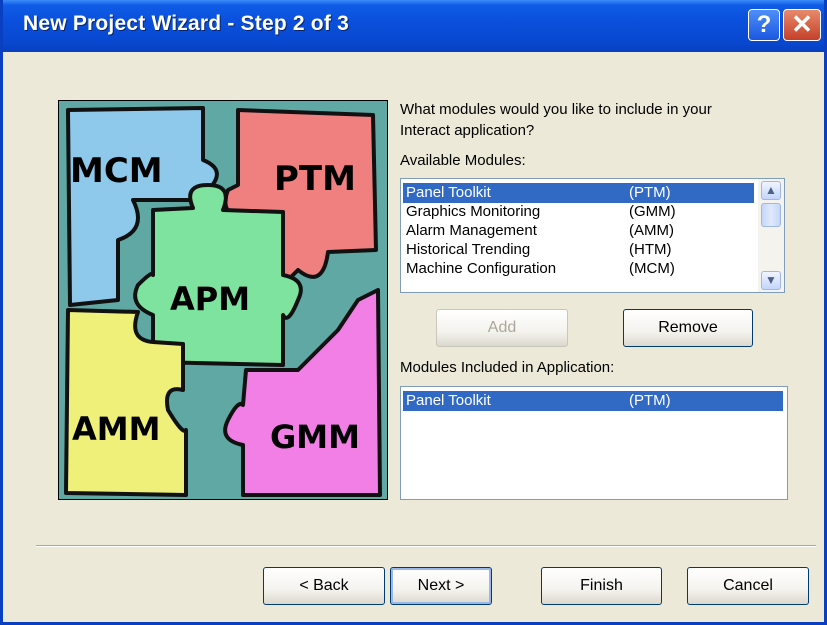  What do you see at coordinates (578, 212) in the screenshot?
I see `list-item: Graphics Monitoring (GMM)` at bounding box center [578, 212].